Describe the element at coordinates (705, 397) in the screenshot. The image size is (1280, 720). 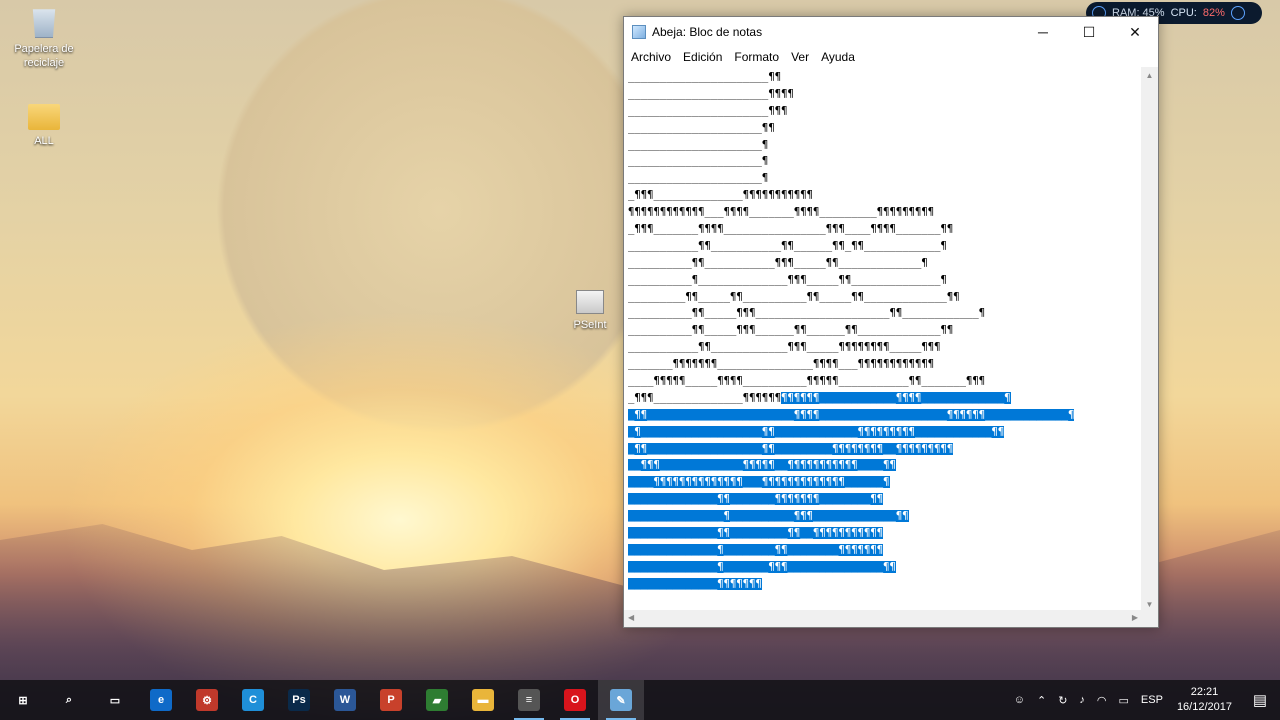
I see `line-text: _¶¶¶______________¶¶¶¶¶¶` at that location.